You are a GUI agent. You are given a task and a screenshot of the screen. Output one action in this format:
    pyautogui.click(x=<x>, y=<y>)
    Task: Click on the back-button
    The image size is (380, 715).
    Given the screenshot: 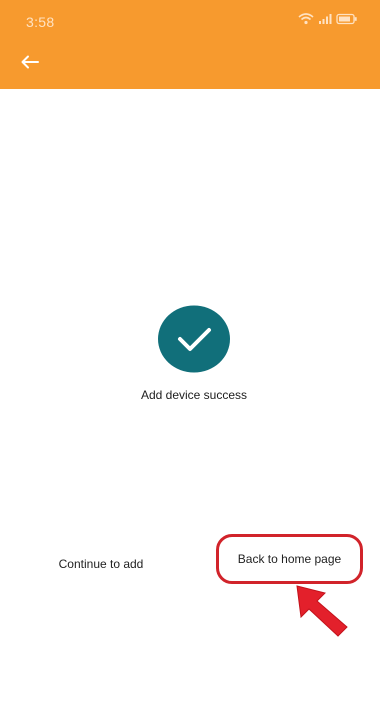 What is the action you would take?
    pyautogui.click(x=37, y=64)
    